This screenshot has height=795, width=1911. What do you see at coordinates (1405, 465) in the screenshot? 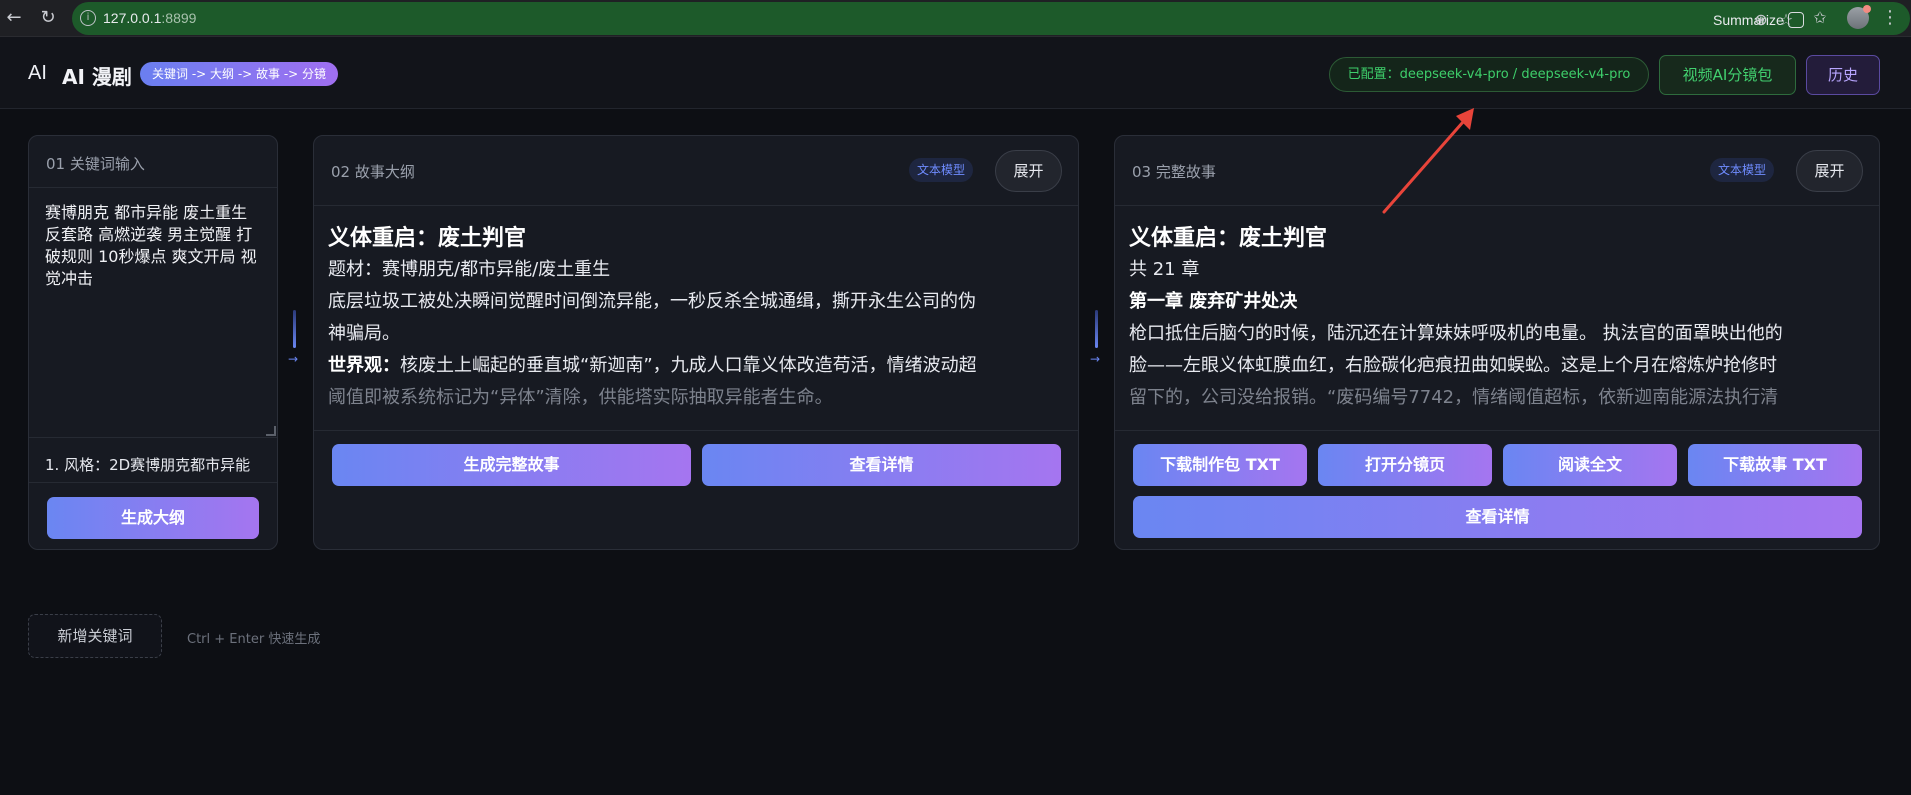
I see `open-storyboard-button: 打开分镜页` at bounding box center [1405, 465].